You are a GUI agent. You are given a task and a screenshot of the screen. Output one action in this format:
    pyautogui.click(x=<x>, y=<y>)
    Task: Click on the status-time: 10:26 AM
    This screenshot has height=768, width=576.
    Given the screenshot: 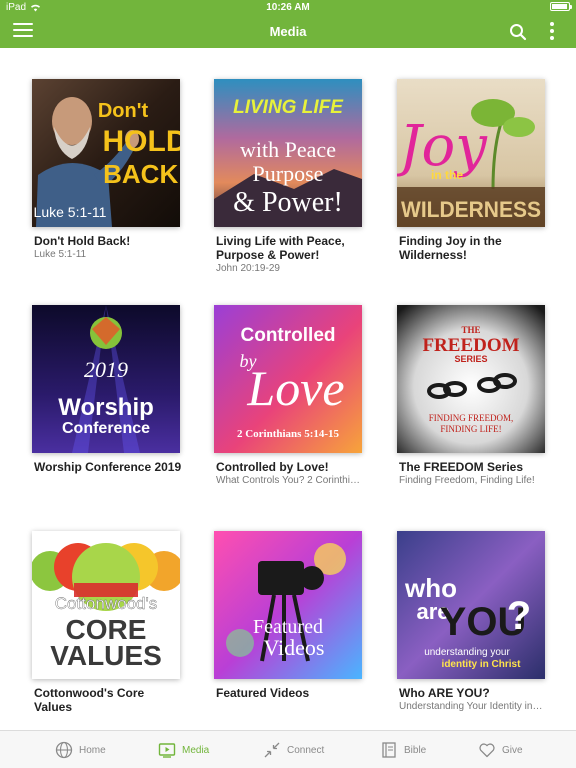 What is the action you would take?
    pyautogui.click(x=288, y=7)
    